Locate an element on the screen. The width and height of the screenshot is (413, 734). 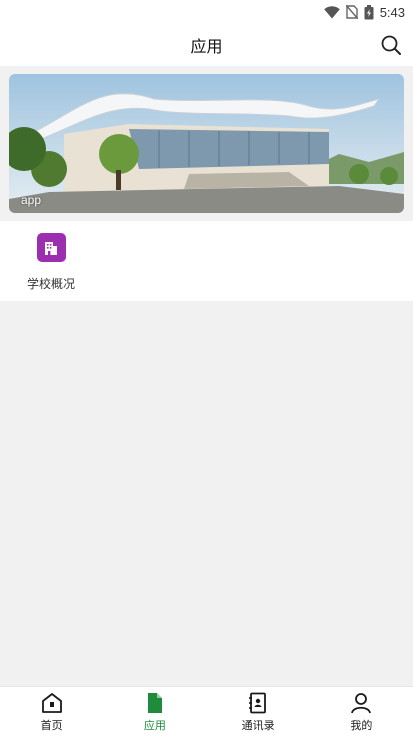
nav-item-profile: 我的 is located at coordinates (361, 710).